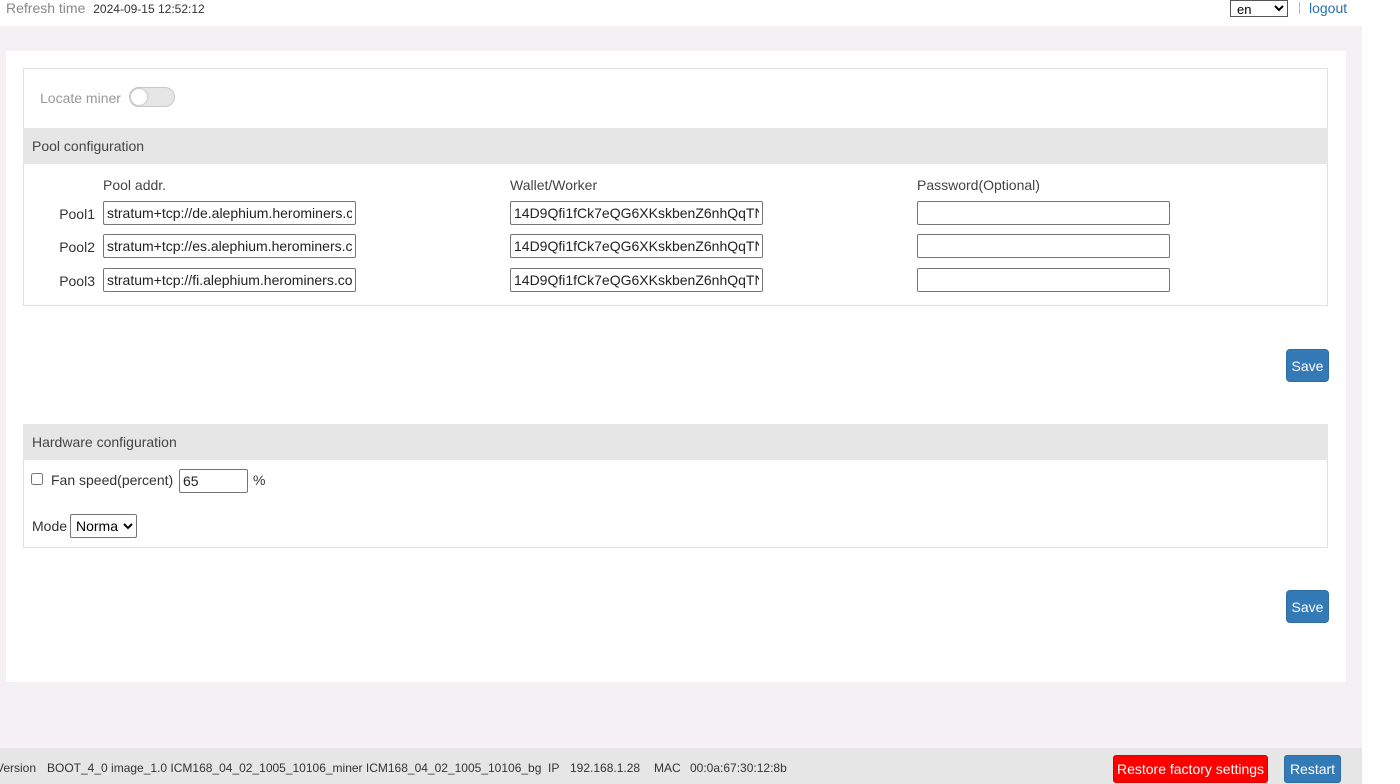 The image size is (1400, 784). Describe the element at coordinates (1043, 246) in the screenshot. I see `pool2-password-input` at that location.